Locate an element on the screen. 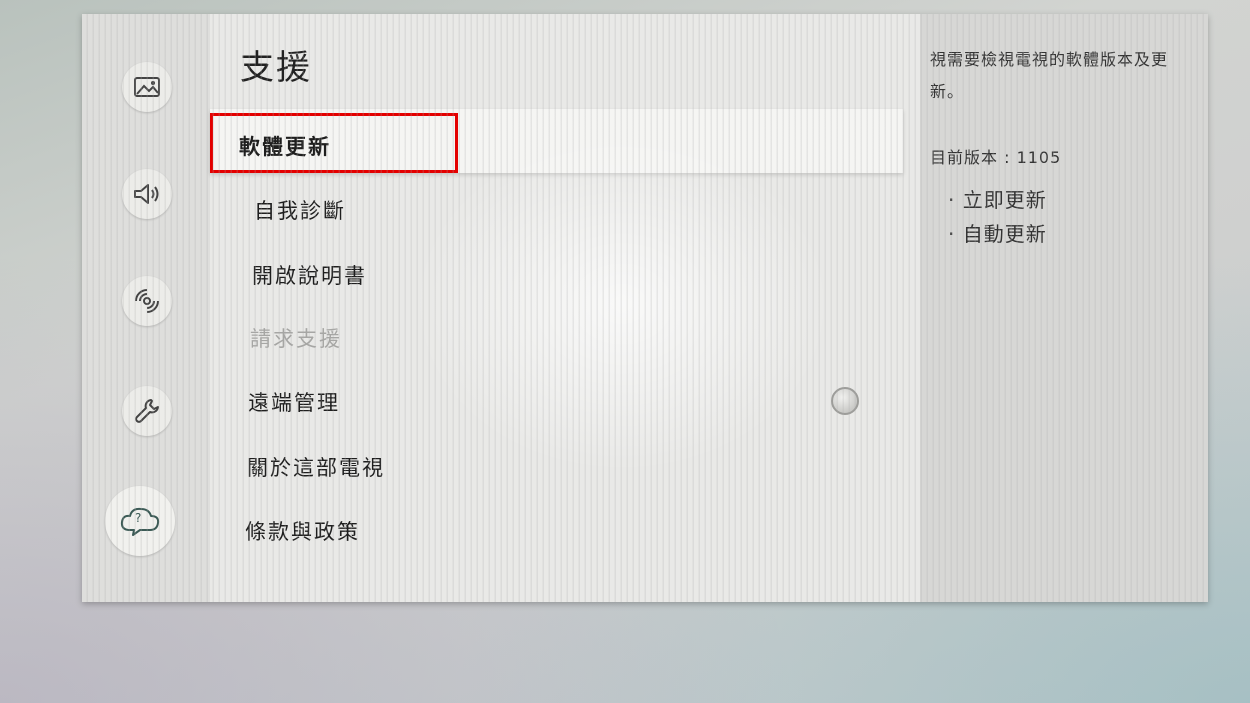 This screenshot has height=703, width=1250. menu-item-software-update: 軟體更新 is located at coordinates (285, 146).